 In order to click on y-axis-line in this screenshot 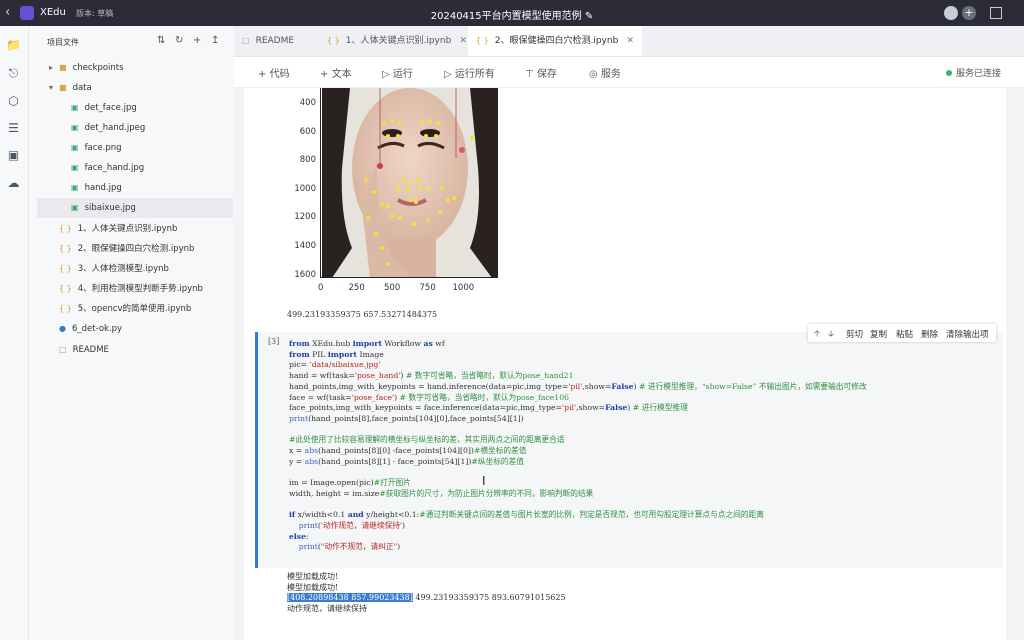, I will do `click(320, 183)`.